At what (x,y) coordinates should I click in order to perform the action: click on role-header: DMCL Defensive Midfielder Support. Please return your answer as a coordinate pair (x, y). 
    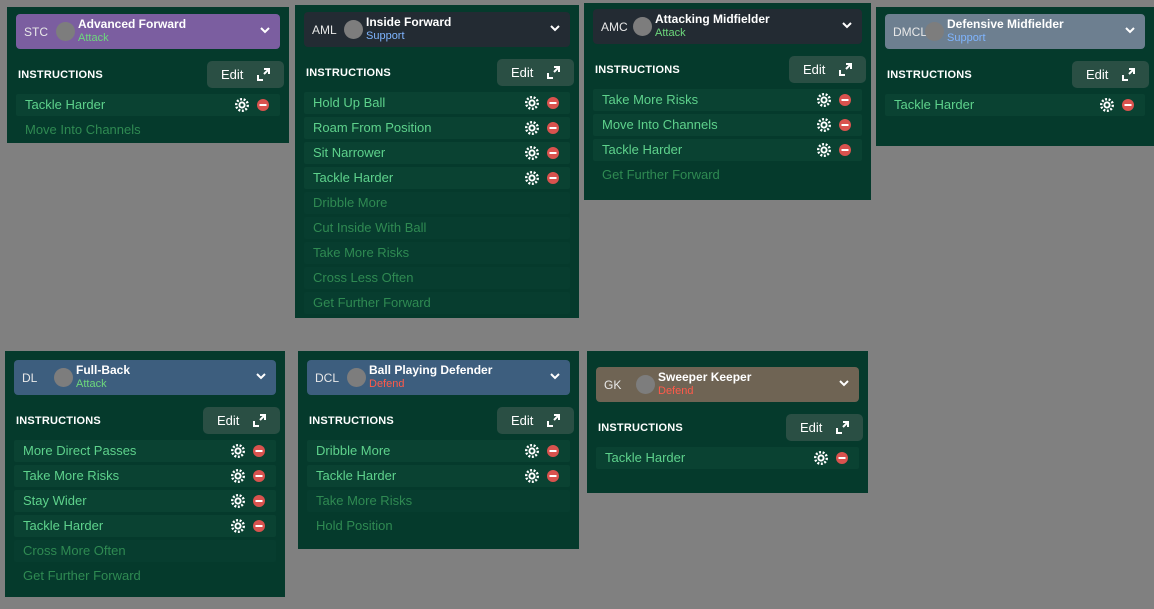
    Looking at the image, I should click on (1015, 31).